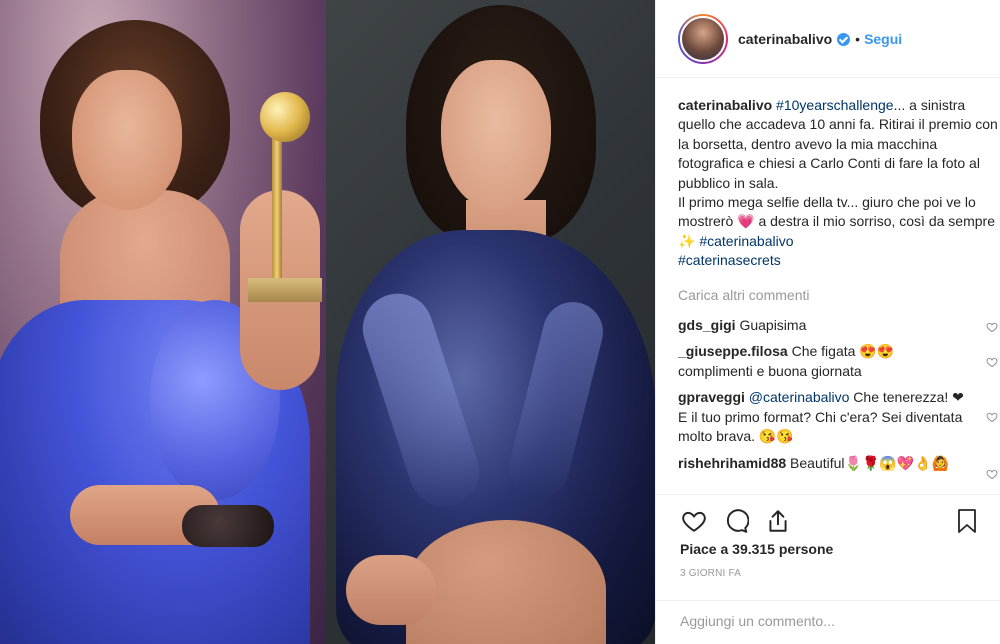 The height and width of the screenshot is (644, 1000). What do you see at coordinates (746, 241) in the screenshot?
I see `hashtag-link: #caterinabalivo` at bounding box center [746, 241].